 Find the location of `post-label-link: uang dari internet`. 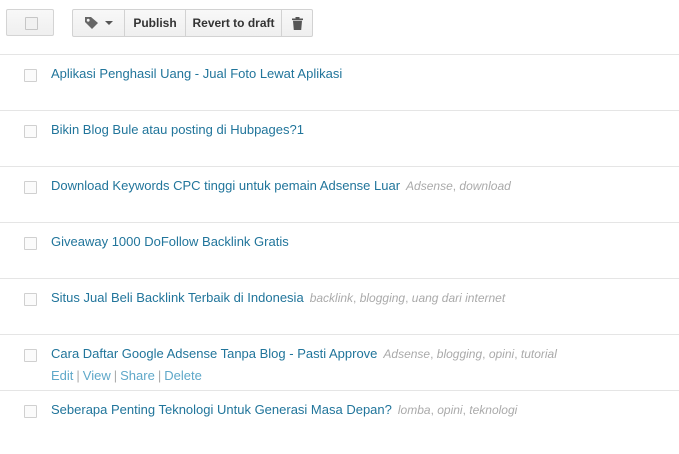

post-label-link: uang dari internet is located at coordinates (458, 298).